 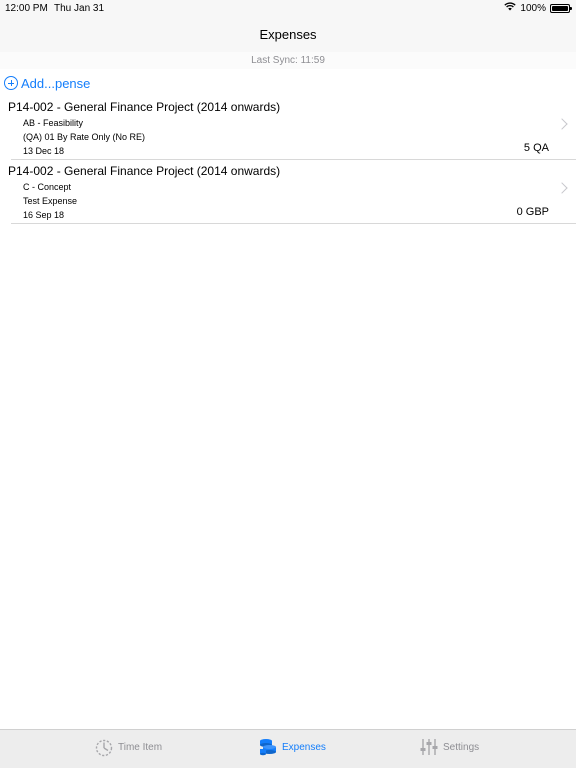 What do you see at coordinates (84, 137) in the screenshot?
I see `expense-type: (QA) 01 By Rate Only (No RE)` at bounding box center [84, 137].